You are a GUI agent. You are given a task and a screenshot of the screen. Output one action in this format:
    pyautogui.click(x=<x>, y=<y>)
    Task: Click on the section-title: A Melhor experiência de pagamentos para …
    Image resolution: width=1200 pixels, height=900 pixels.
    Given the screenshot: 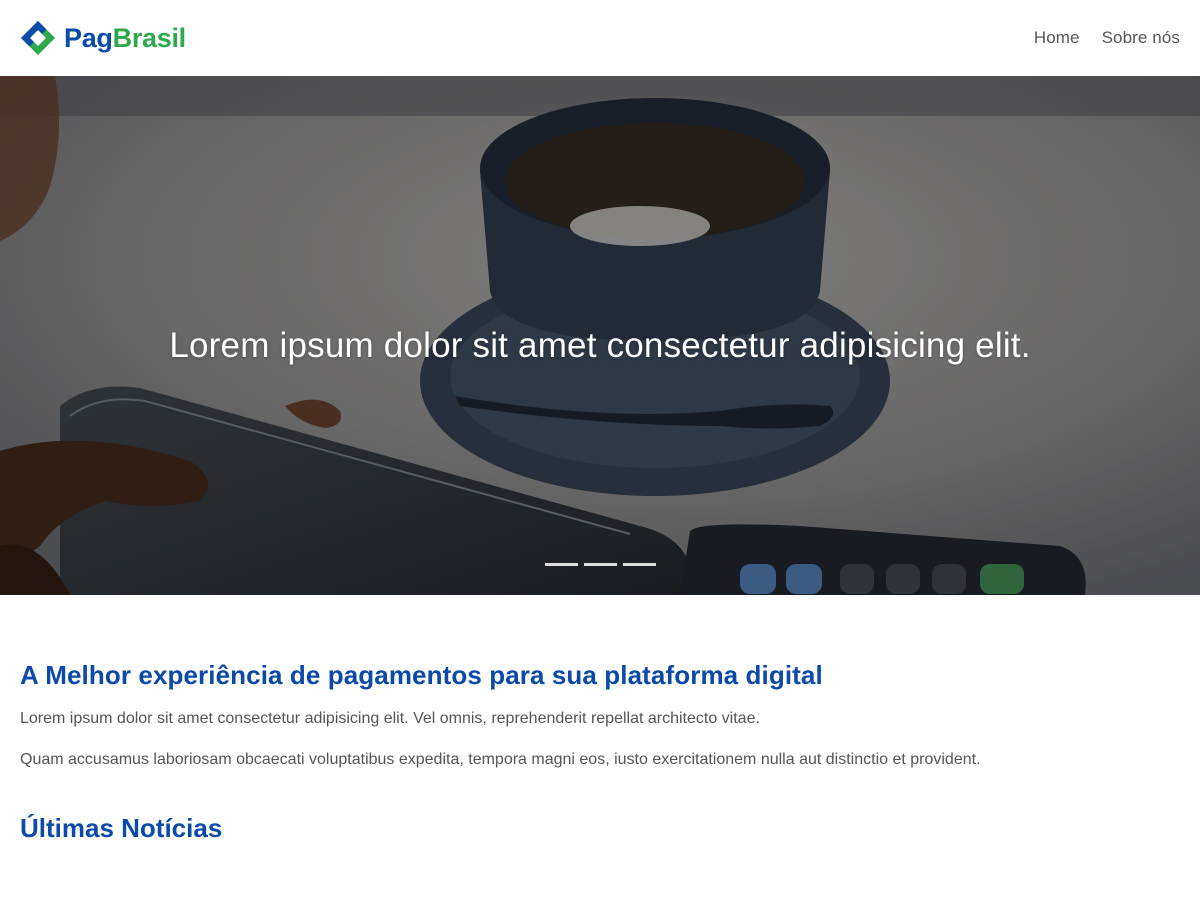 What is the action you would take?
    pyautogui.click(x=421, y=675)
    